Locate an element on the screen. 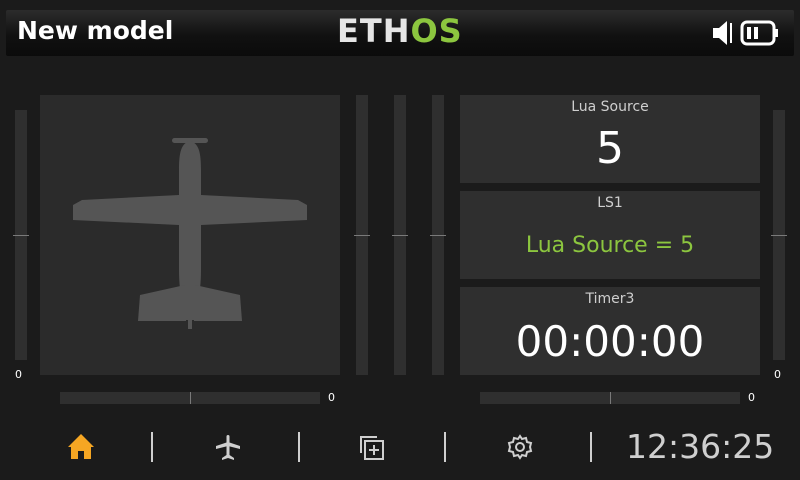 This screenshot has width=800, height=480. logo-text-os: OS is located at coordinates (436, 31).